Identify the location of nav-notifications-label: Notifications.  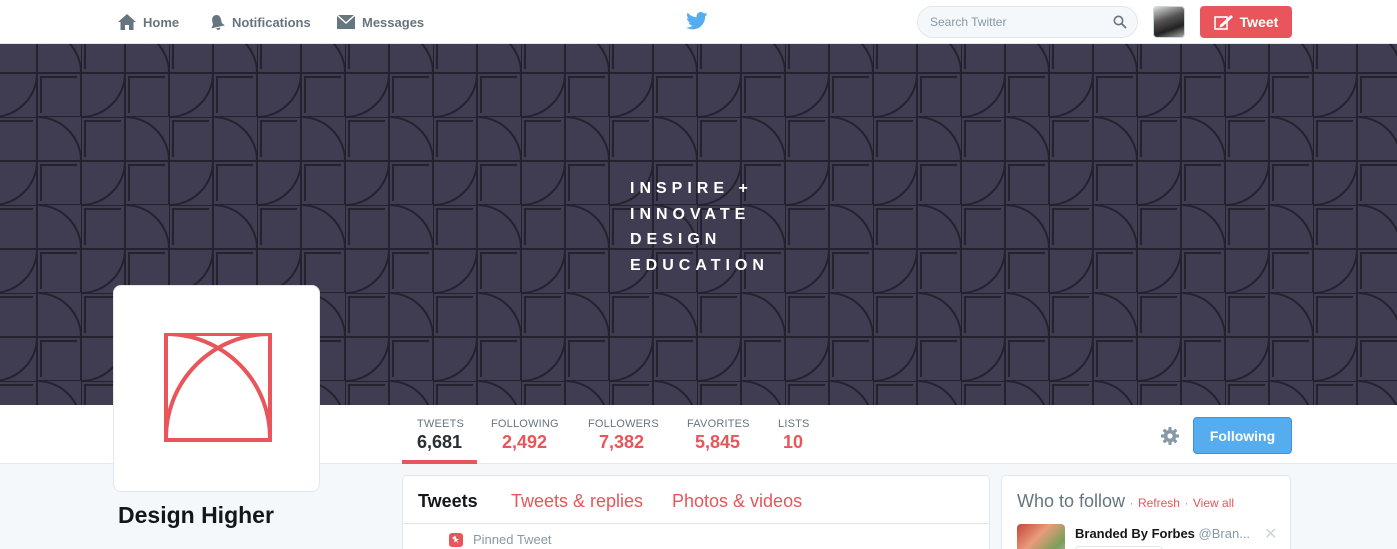
(271, 22).